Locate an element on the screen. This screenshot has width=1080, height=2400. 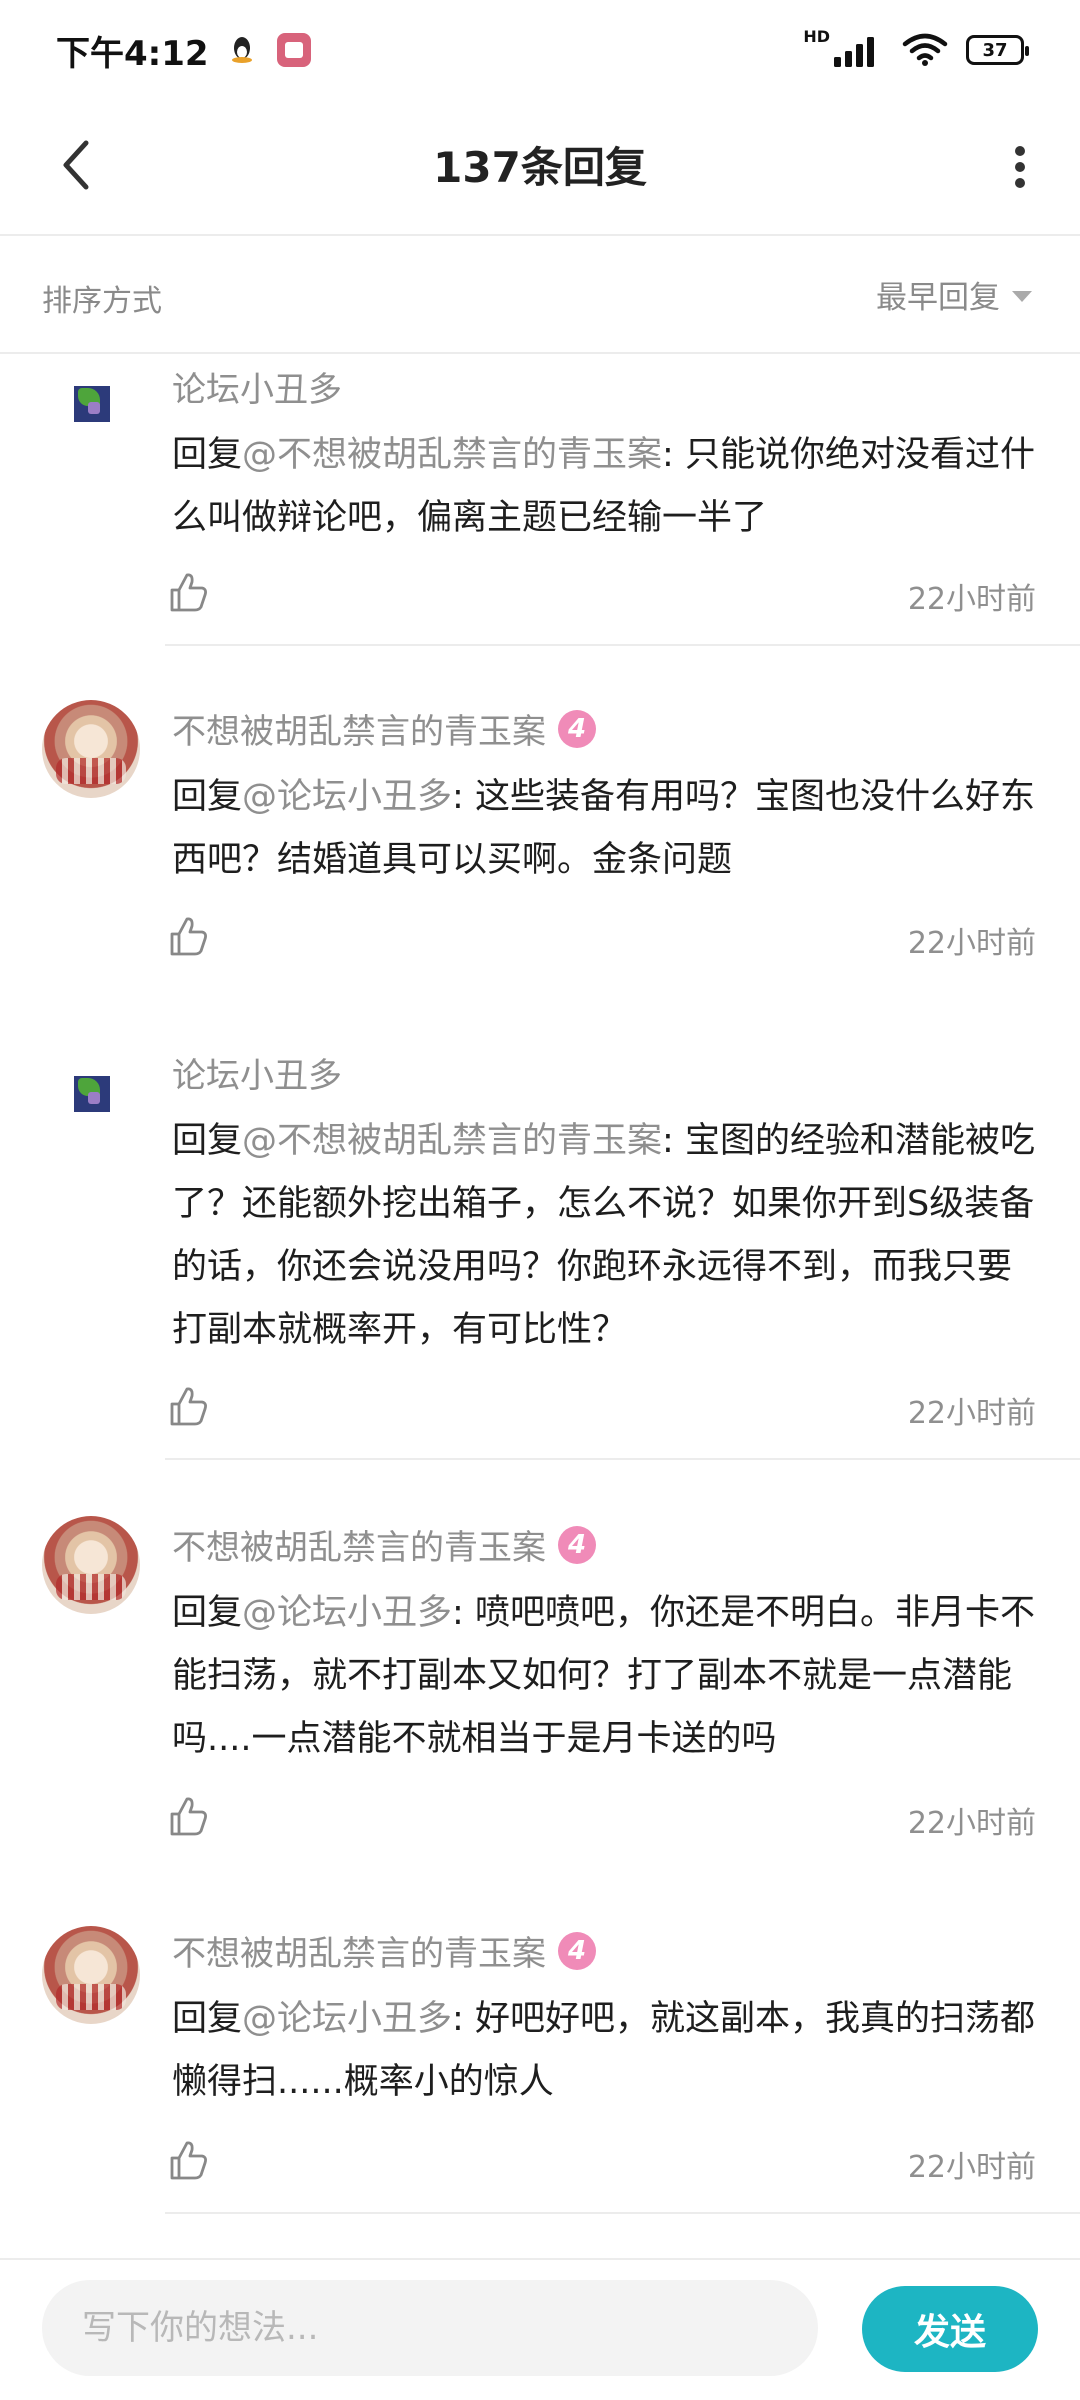
more-options-button is located at coordinates (1020, 167).